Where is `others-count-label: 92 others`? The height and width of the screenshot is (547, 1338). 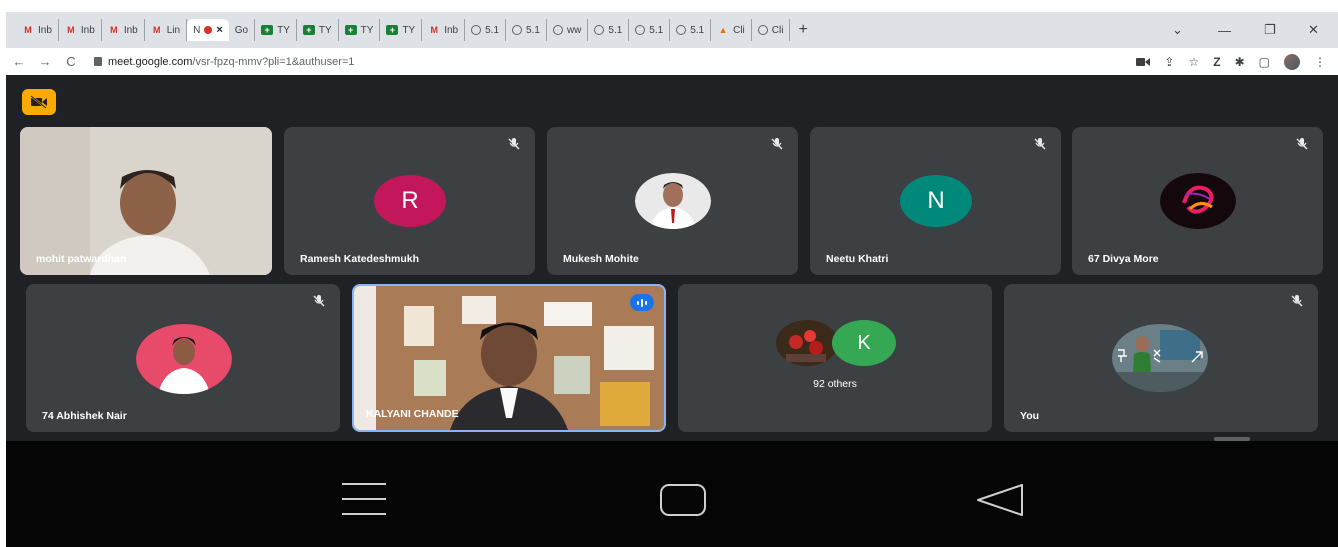 others-count-label: 92 others is located at coordinates (835, 384).